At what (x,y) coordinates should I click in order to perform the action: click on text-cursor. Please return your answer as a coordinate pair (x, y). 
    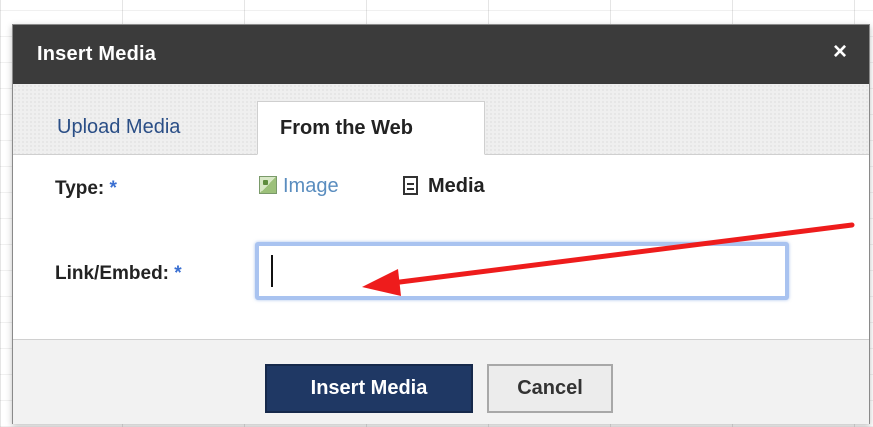
    Looking at the image, I should click on (272, 271).